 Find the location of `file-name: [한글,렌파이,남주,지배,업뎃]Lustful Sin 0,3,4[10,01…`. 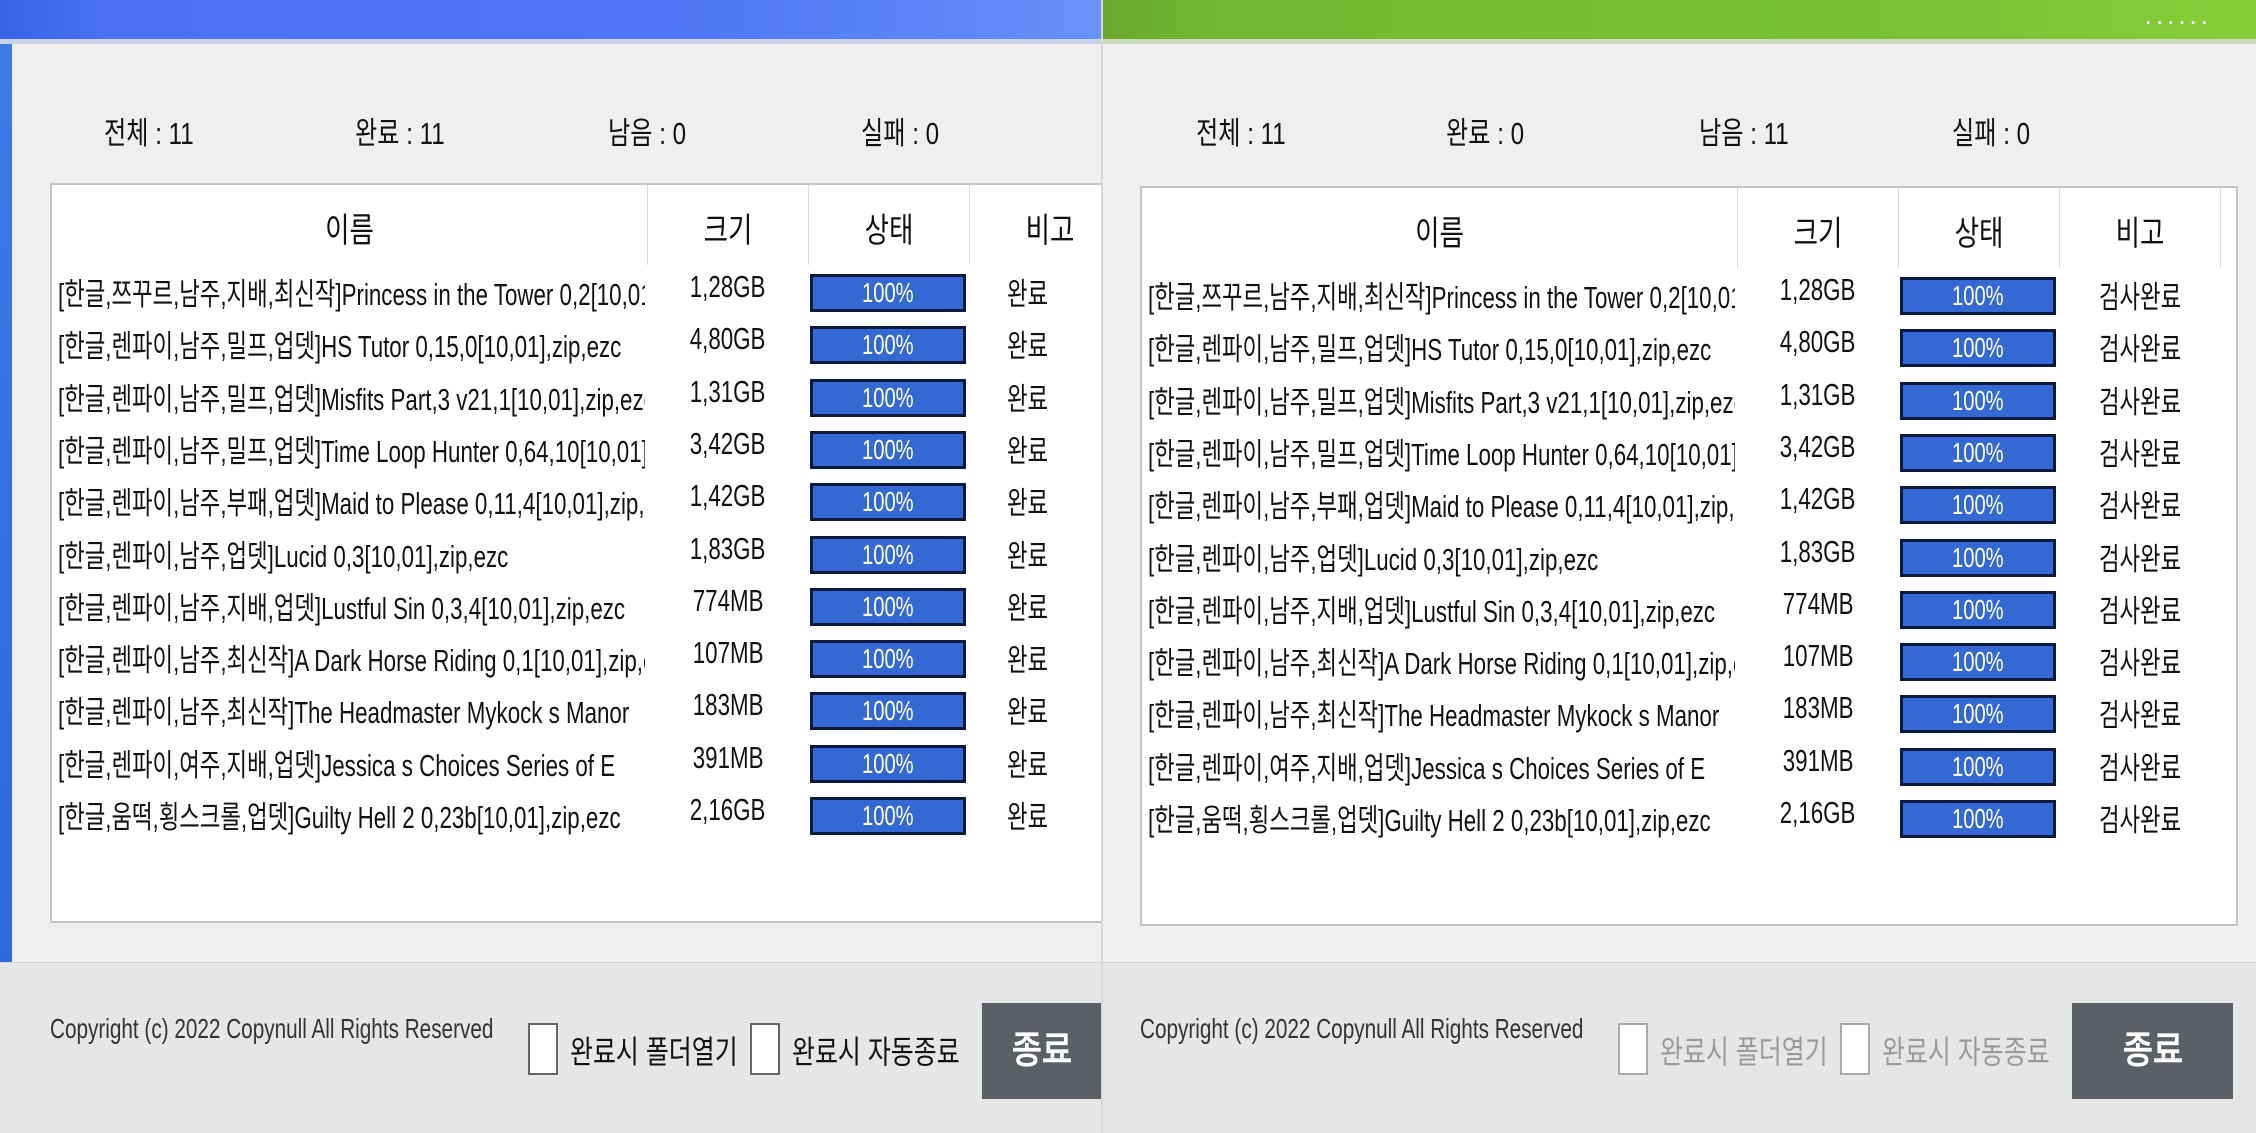

file-name: [한글,렌파이,남주,지배,업뎃]Lustful Sin 0,3,4[10,01… is located at coordinates (342, 608).